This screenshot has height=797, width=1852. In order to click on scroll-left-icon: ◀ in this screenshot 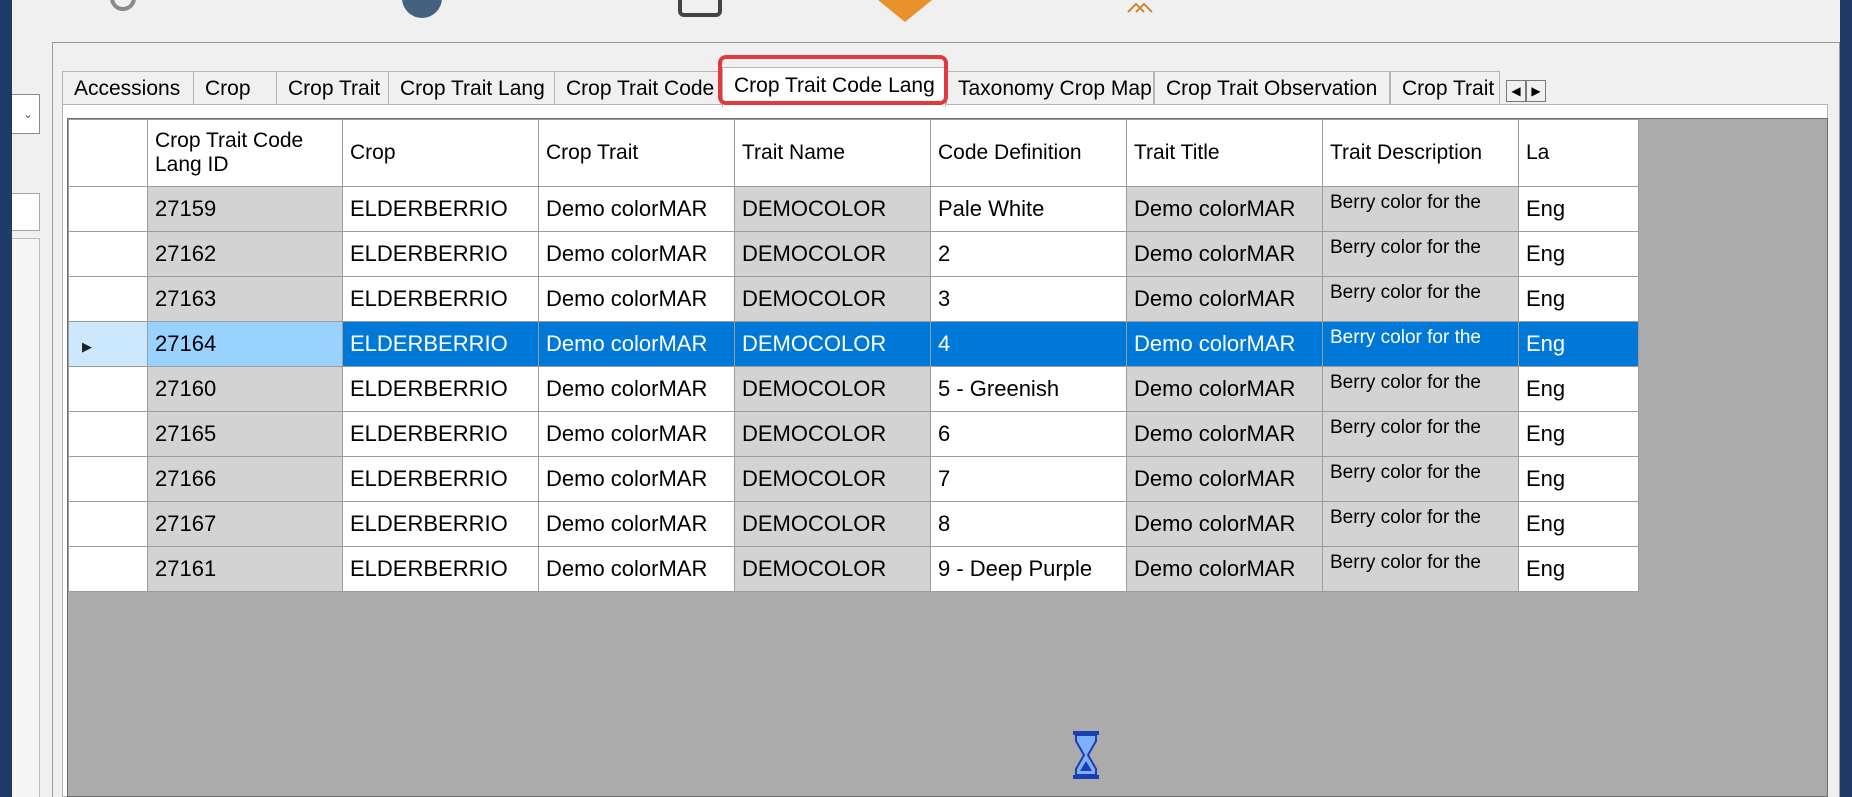, I will do `click(1516, 91)`.